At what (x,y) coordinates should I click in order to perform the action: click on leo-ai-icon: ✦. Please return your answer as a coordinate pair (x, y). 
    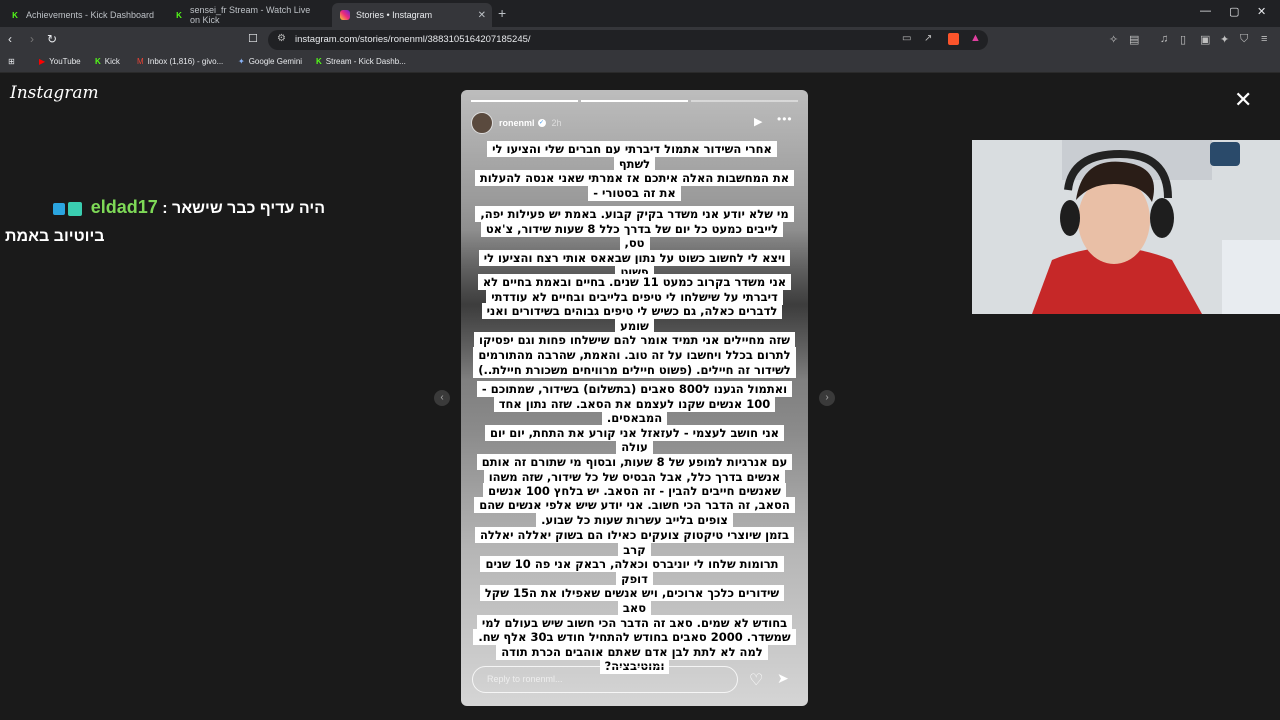
    Looking at the image, I should click on (1224, 39).